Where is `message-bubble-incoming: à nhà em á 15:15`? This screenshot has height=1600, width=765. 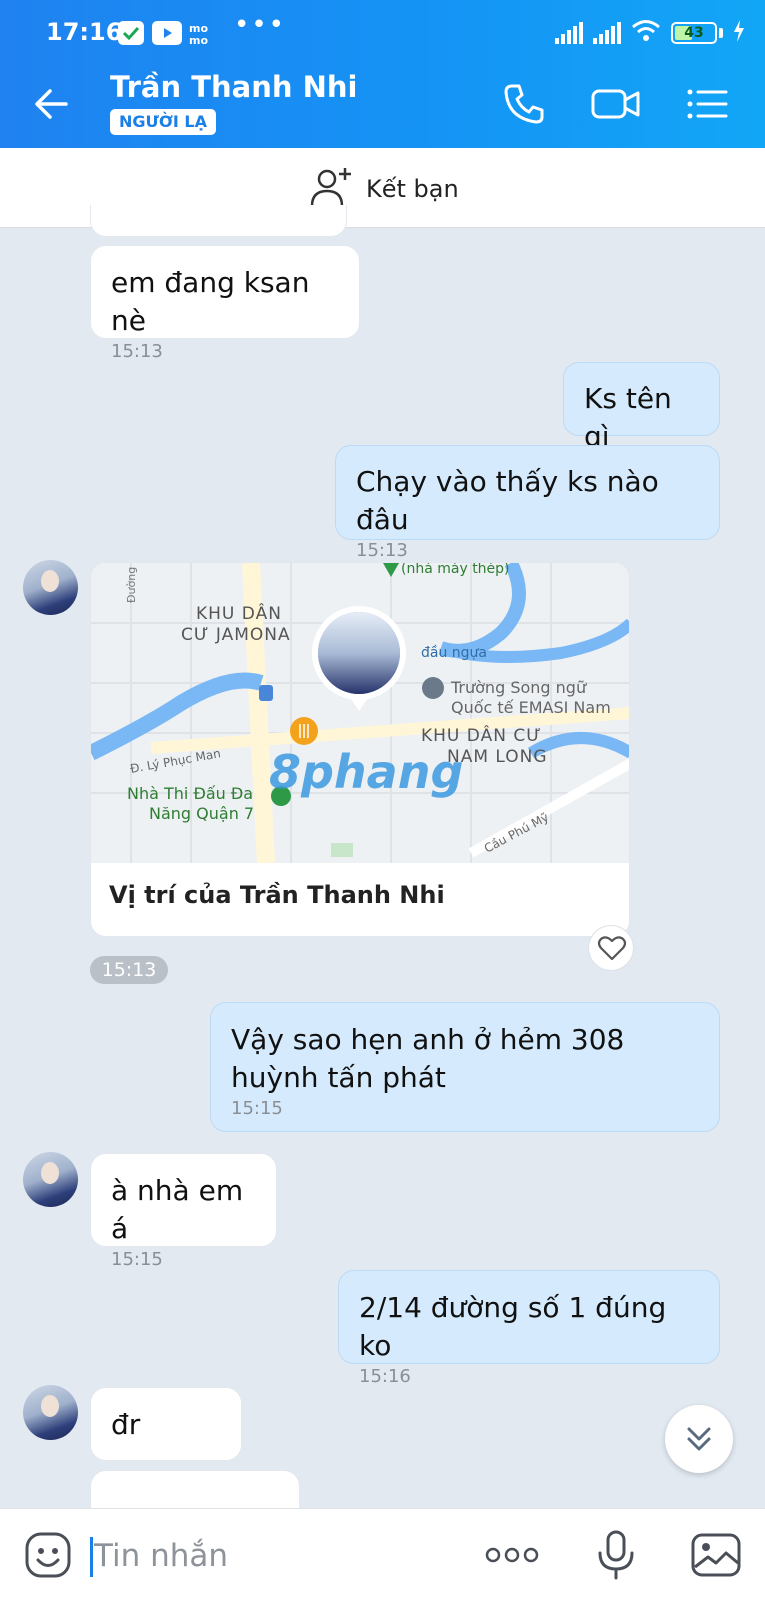 message-bubble-incoming: à nhà em á 15:15 is located at coordinates (183, 1211).